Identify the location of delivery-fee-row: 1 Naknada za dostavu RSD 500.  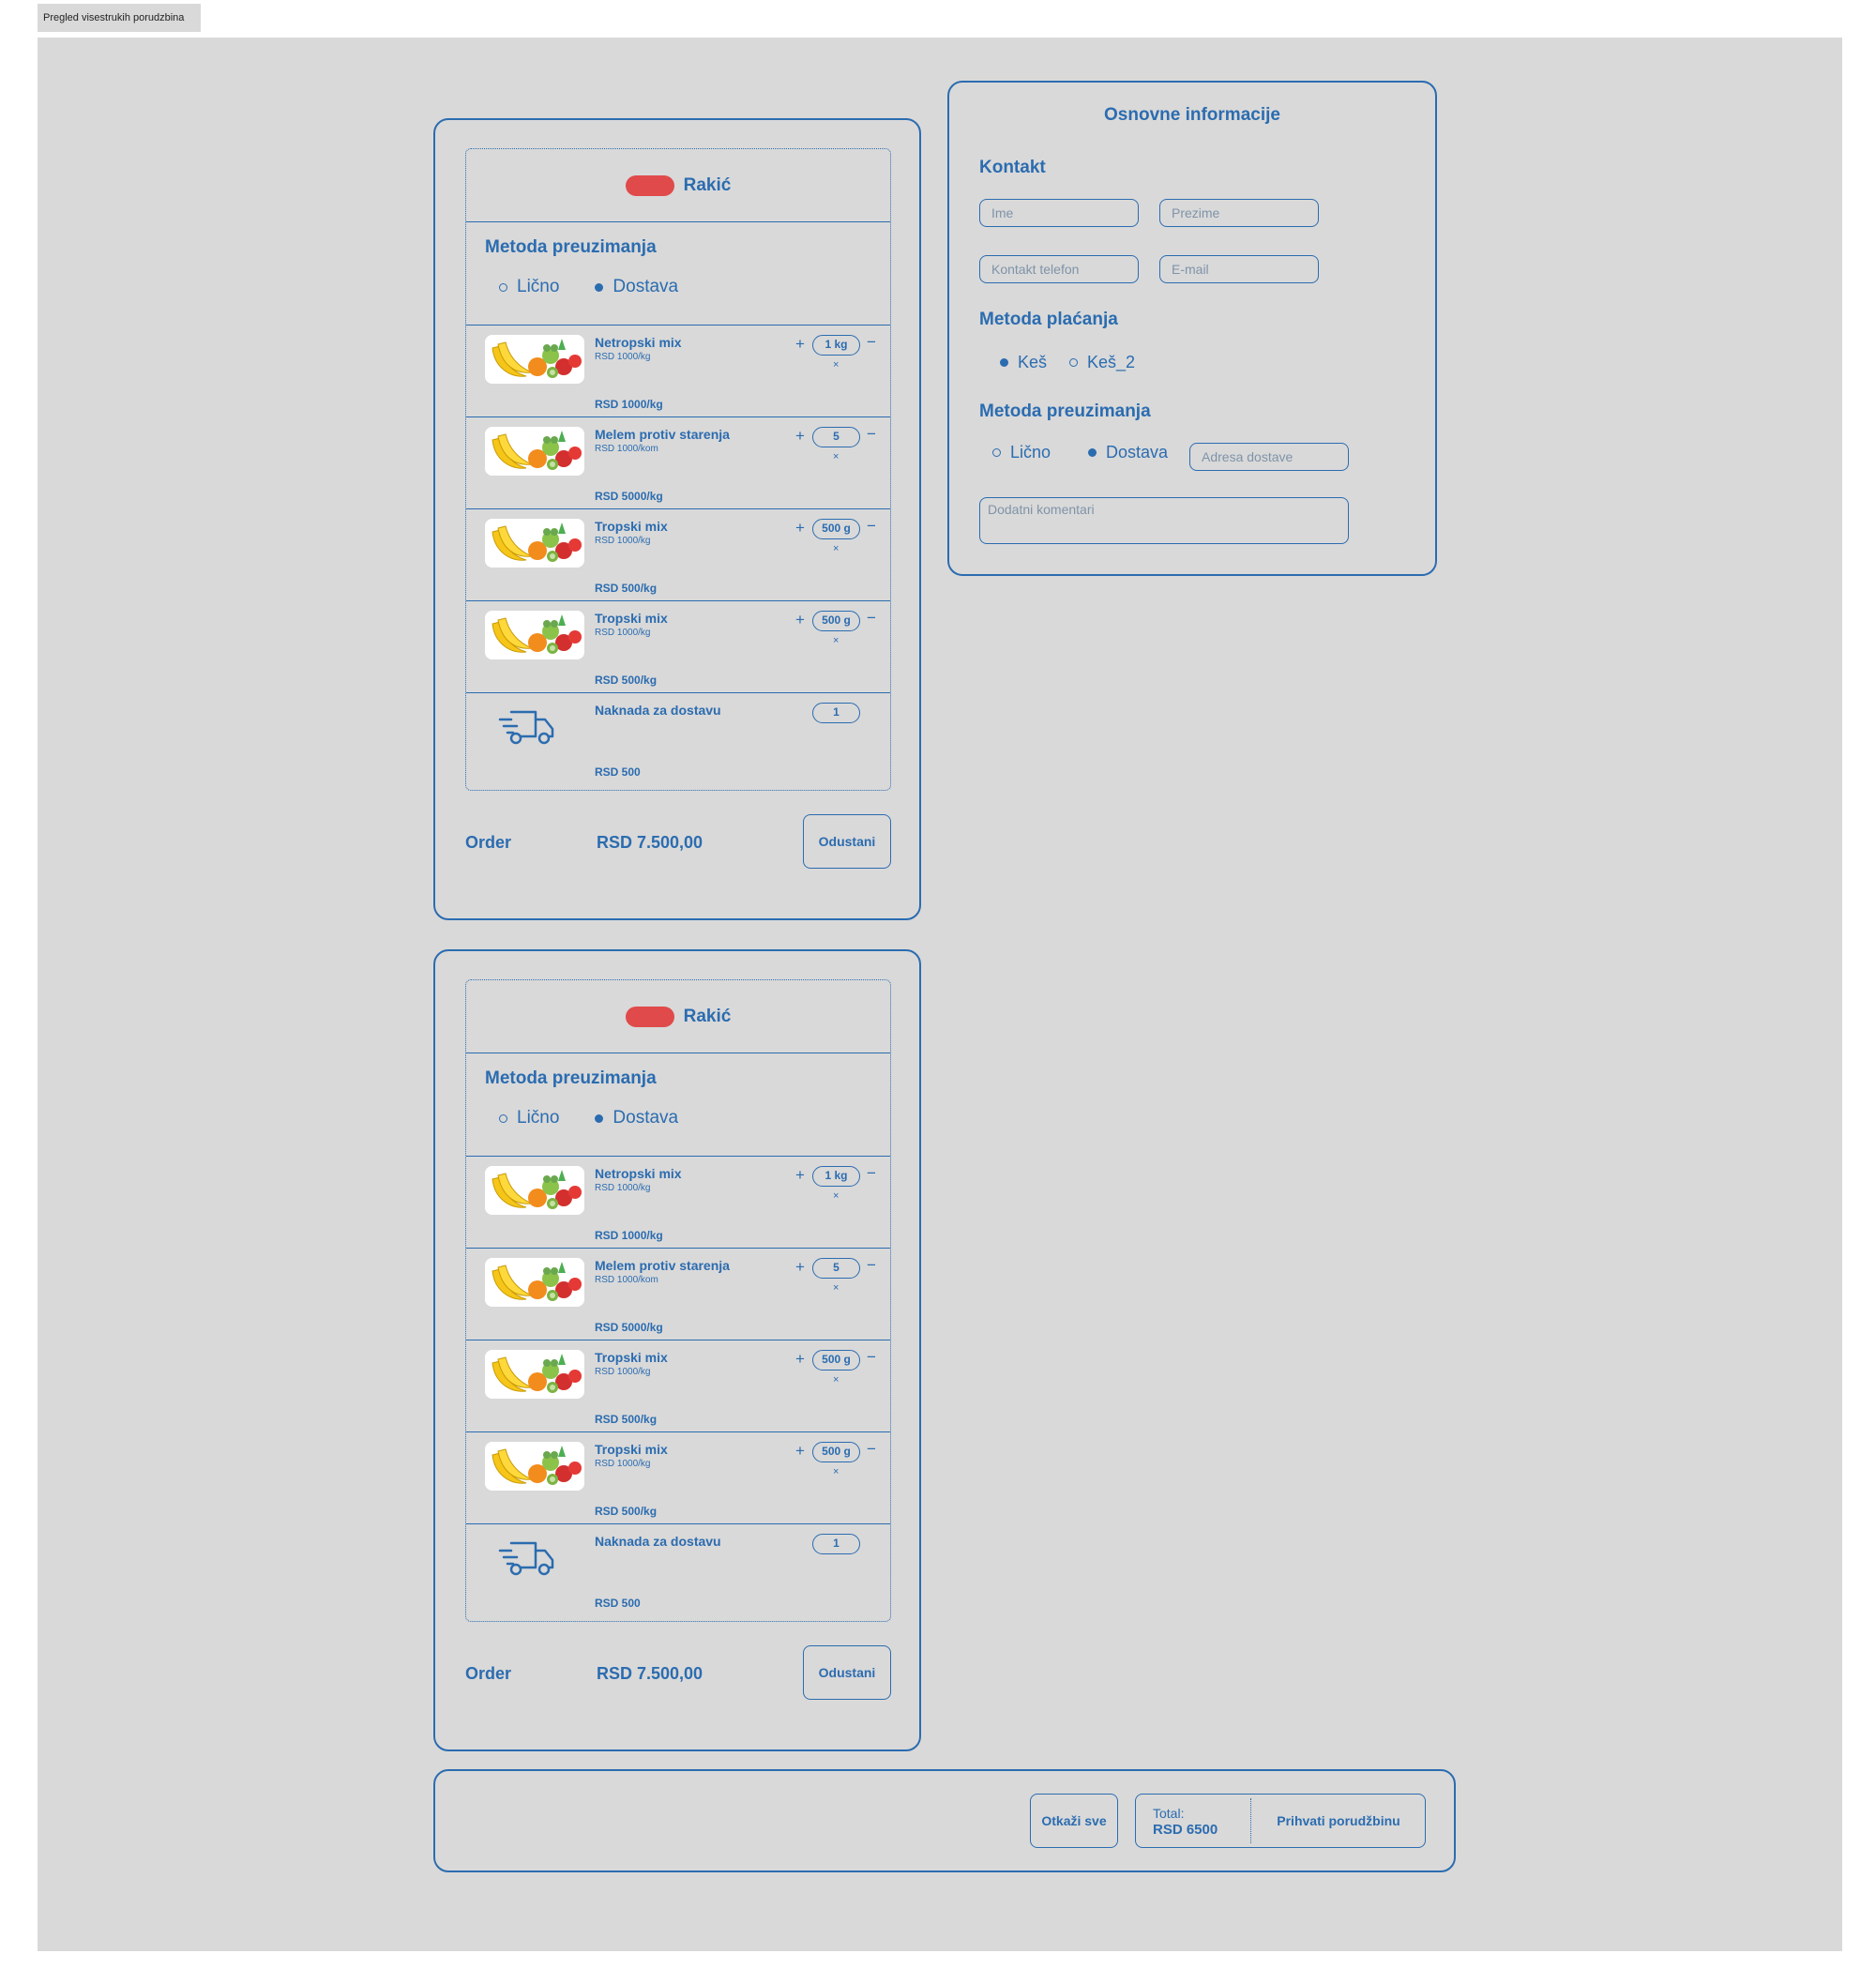
(678, 1570).